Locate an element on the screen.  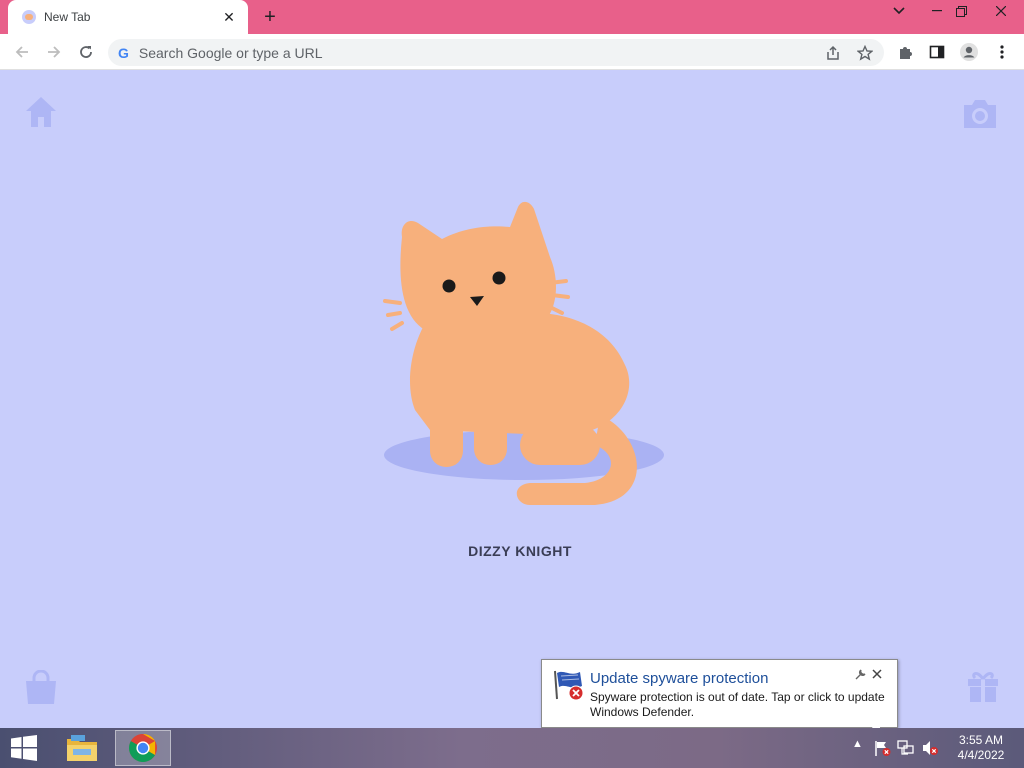
clock-time: 3:55 AM is located at coordinates (981, 740).